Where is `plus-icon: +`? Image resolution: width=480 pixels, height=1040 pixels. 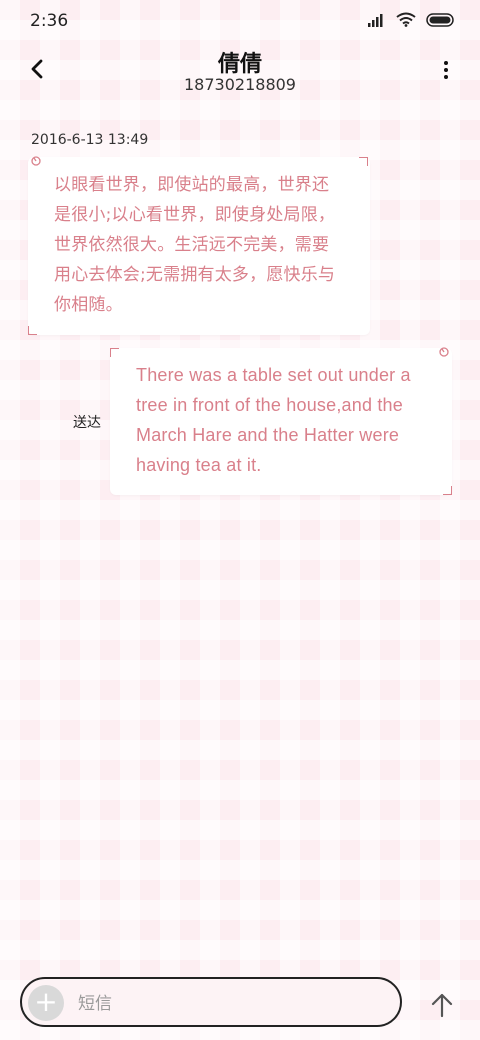
plus-icon: + is located at coordinates (46, 1001).